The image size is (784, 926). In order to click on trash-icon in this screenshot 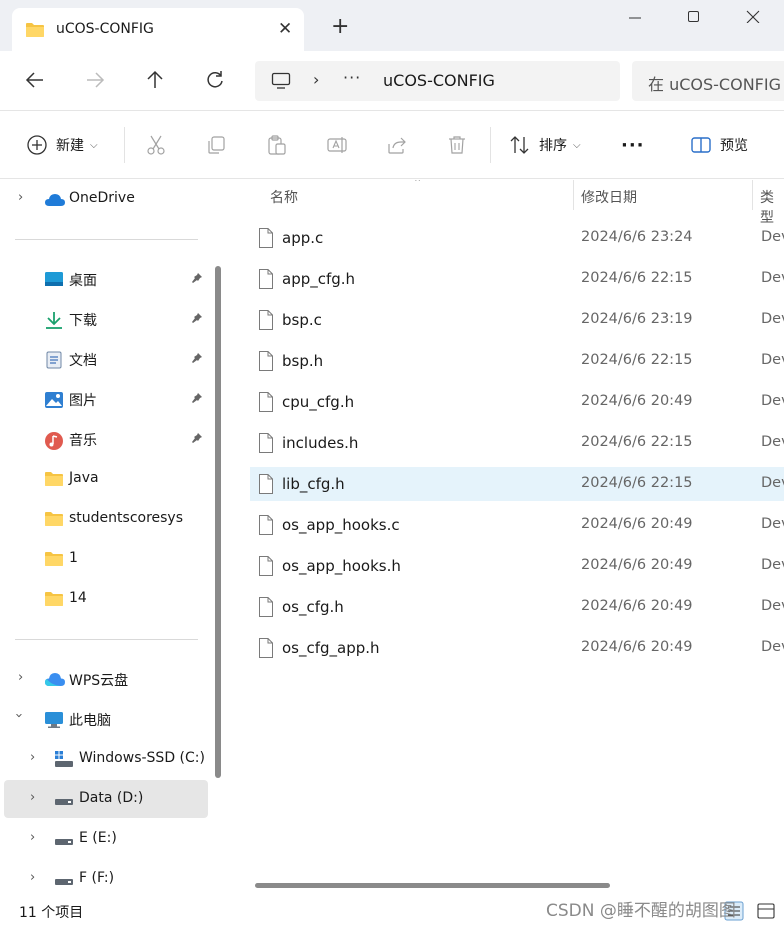, I will do `click(457, 145)`.